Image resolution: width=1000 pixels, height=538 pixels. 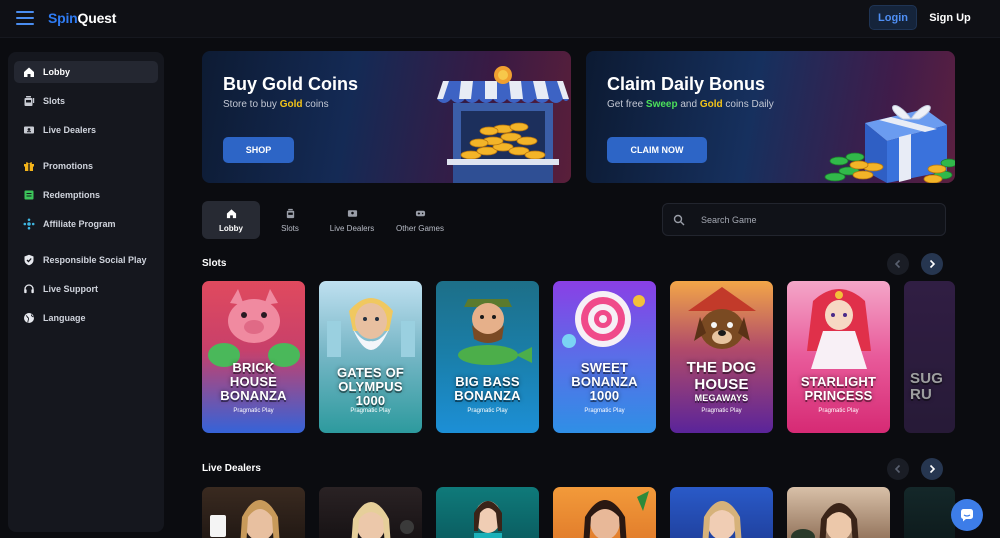 I want to click on tab-slots: Slots, so click(x=290, y=220).